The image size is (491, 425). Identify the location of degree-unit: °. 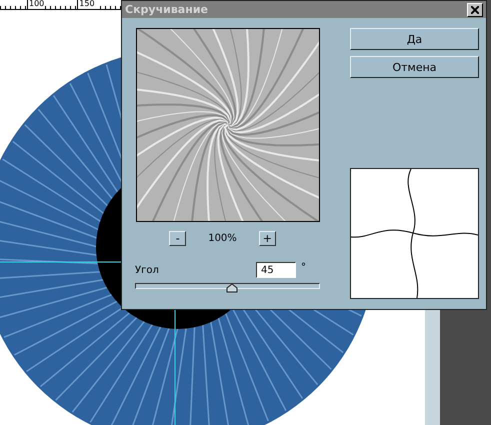
(303, 267).